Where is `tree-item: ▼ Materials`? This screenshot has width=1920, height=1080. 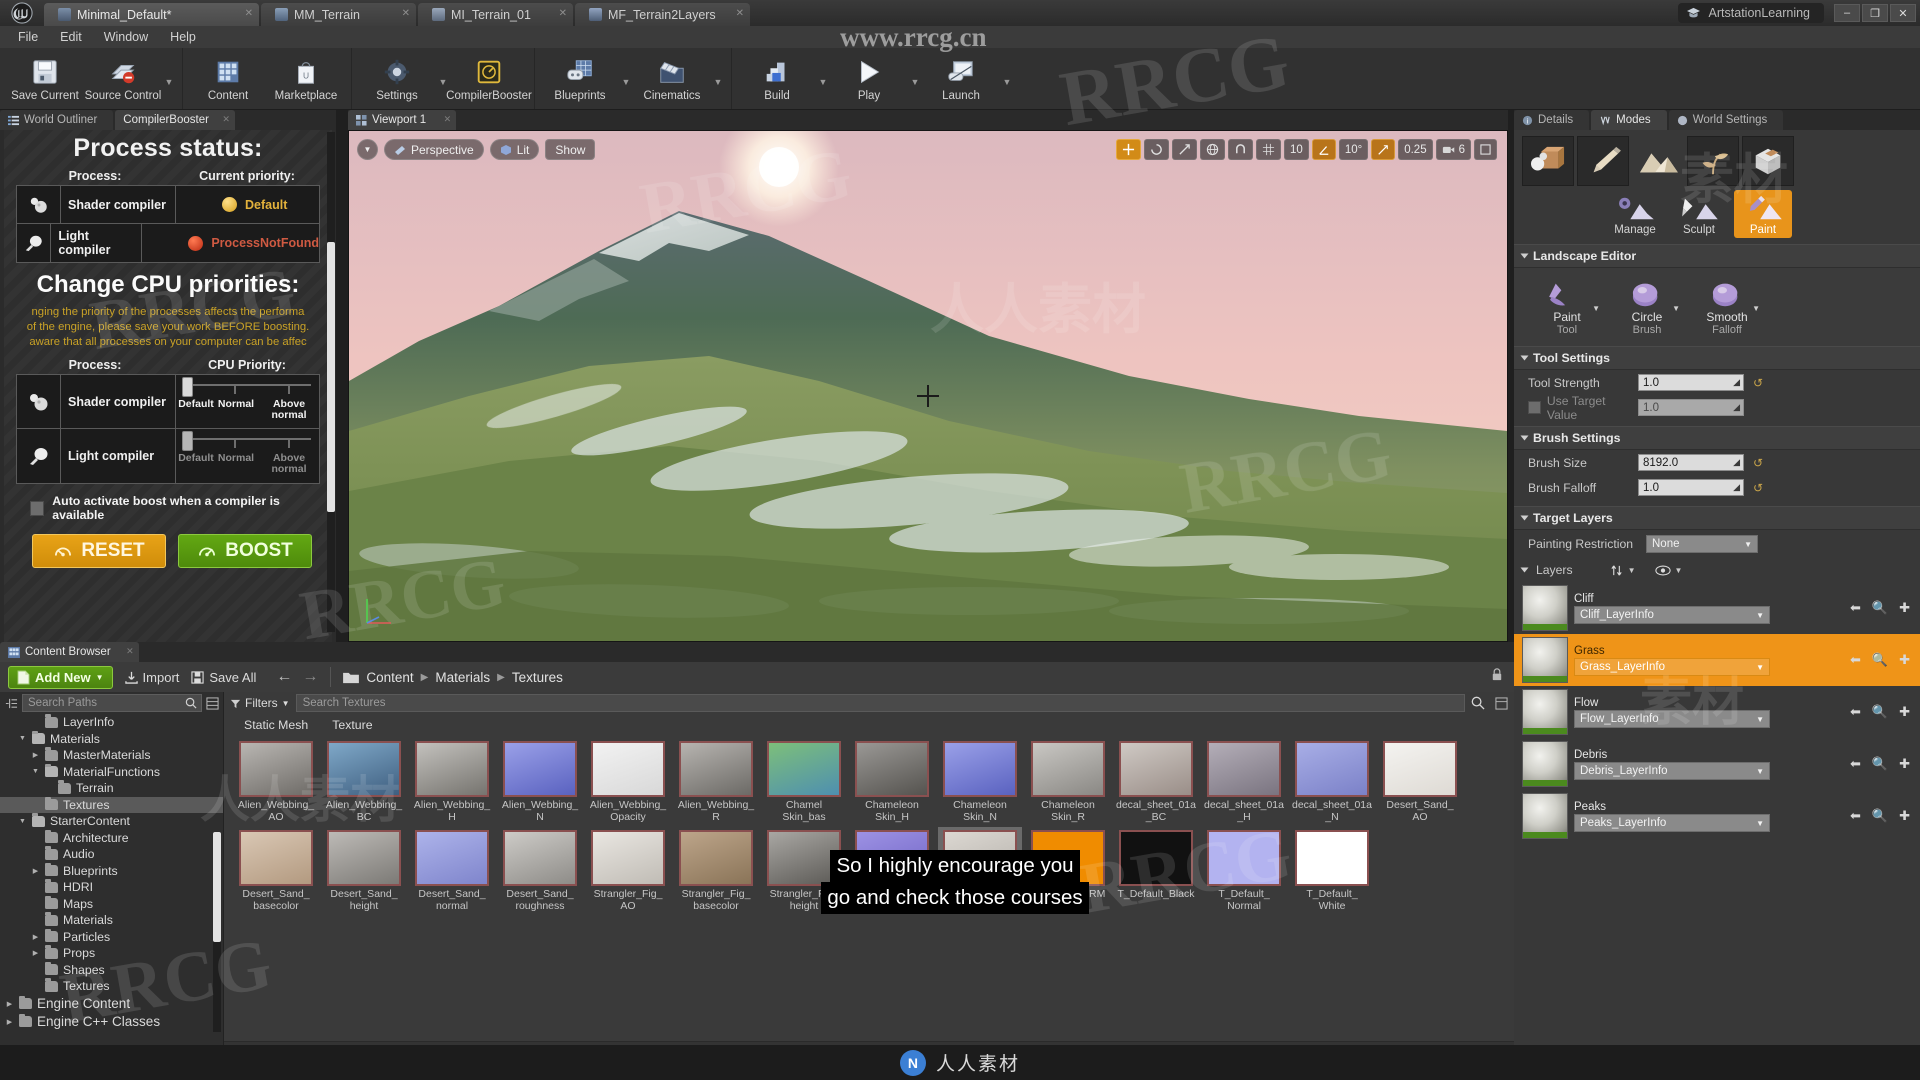 tree-item: ▼ Materials is located at coordinates (111, 739).